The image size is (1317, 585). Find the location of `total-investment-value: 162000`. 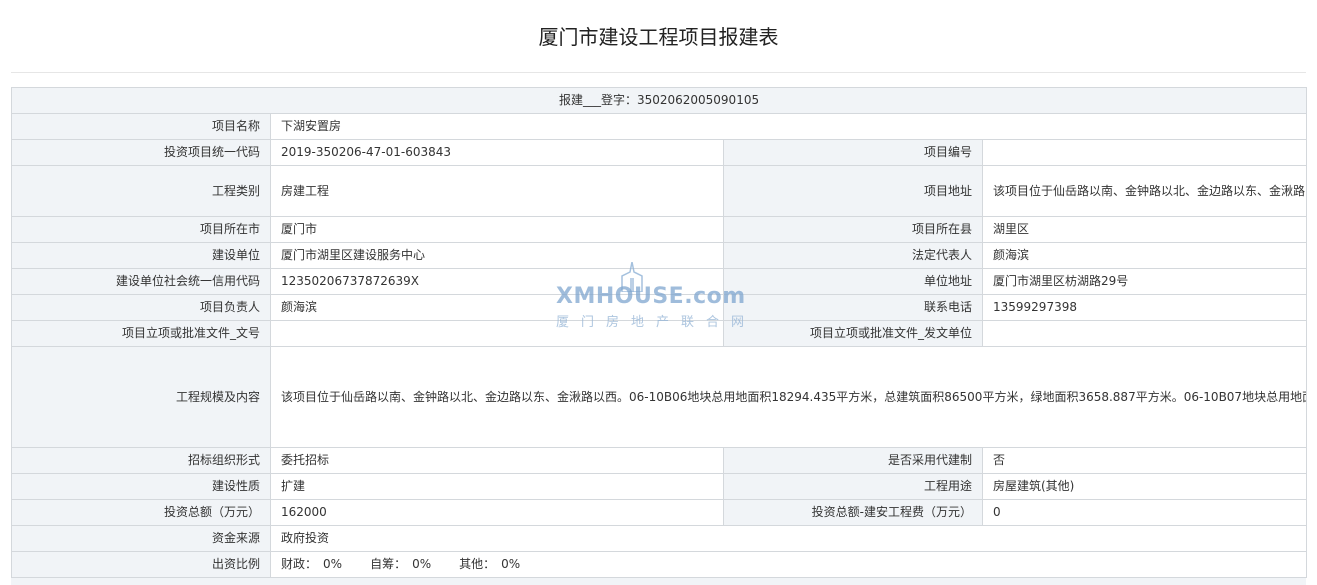

total-investment-value: 162000 is located at coordinates (497, 512).